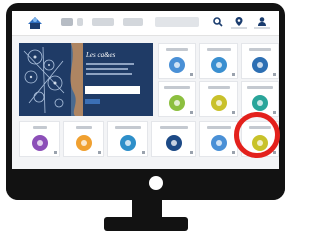 The height and width of the screenshot is (241, 320). I want to click on power-button-icon, so click(156, 183).